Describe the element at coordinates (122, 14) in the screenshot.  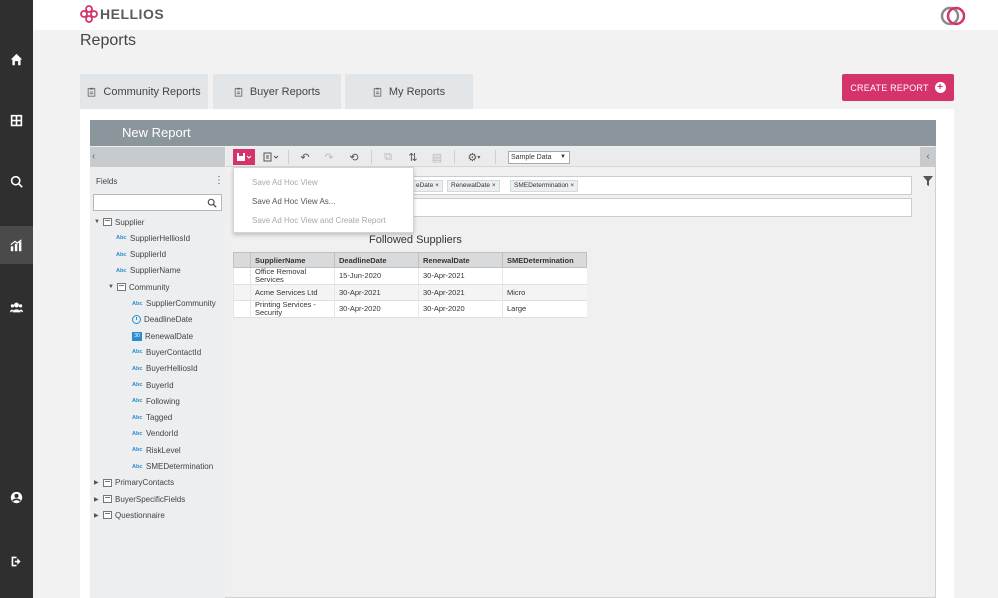
I see `brand-logo: HELLIOS` at that location.